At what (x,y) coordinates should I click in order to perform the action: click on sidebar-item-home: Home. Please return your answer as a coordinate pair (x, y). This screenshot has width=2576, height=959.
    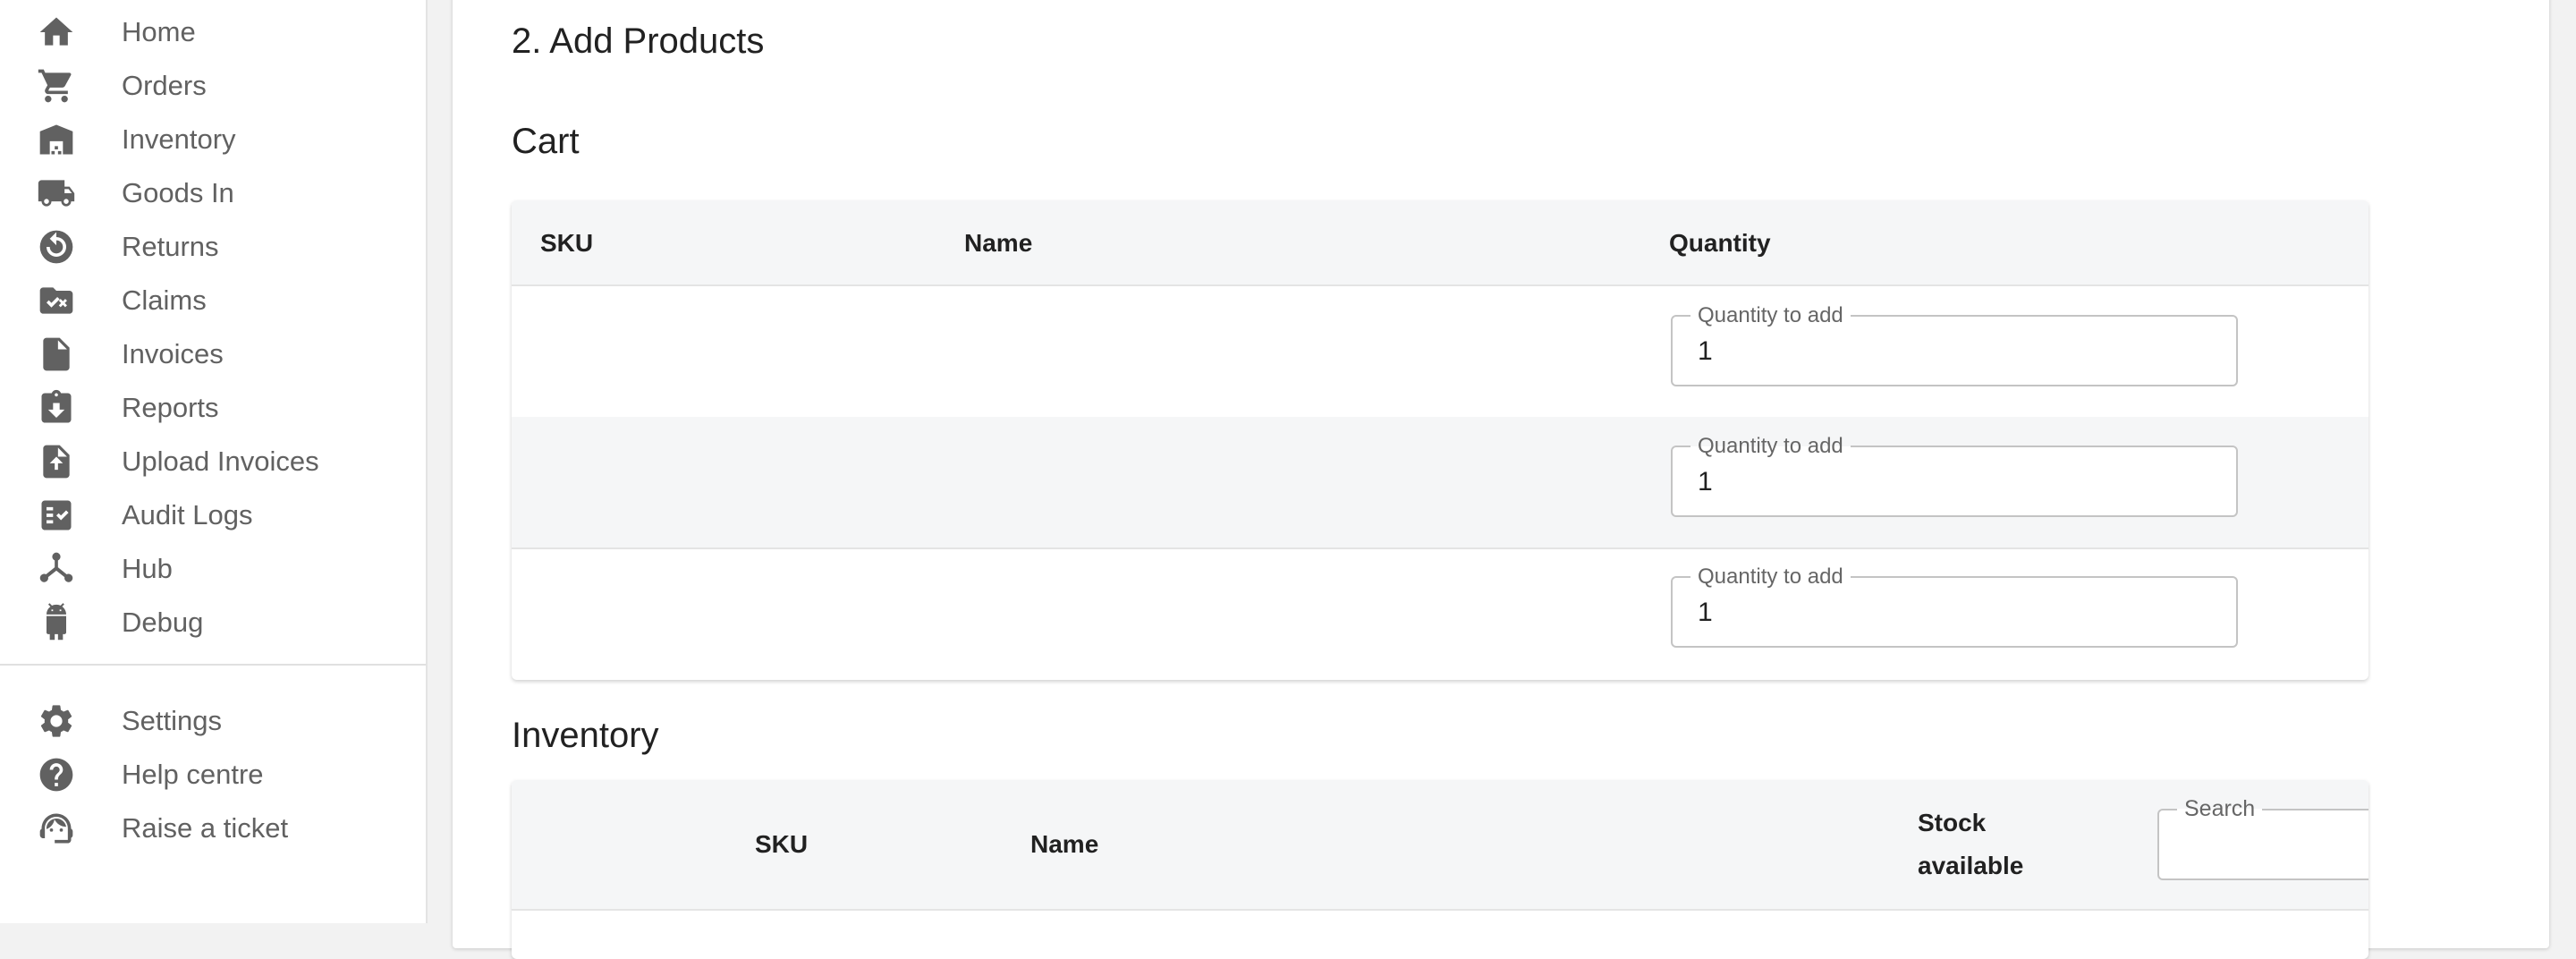
    Looking at the image, I should click on (213, 32).